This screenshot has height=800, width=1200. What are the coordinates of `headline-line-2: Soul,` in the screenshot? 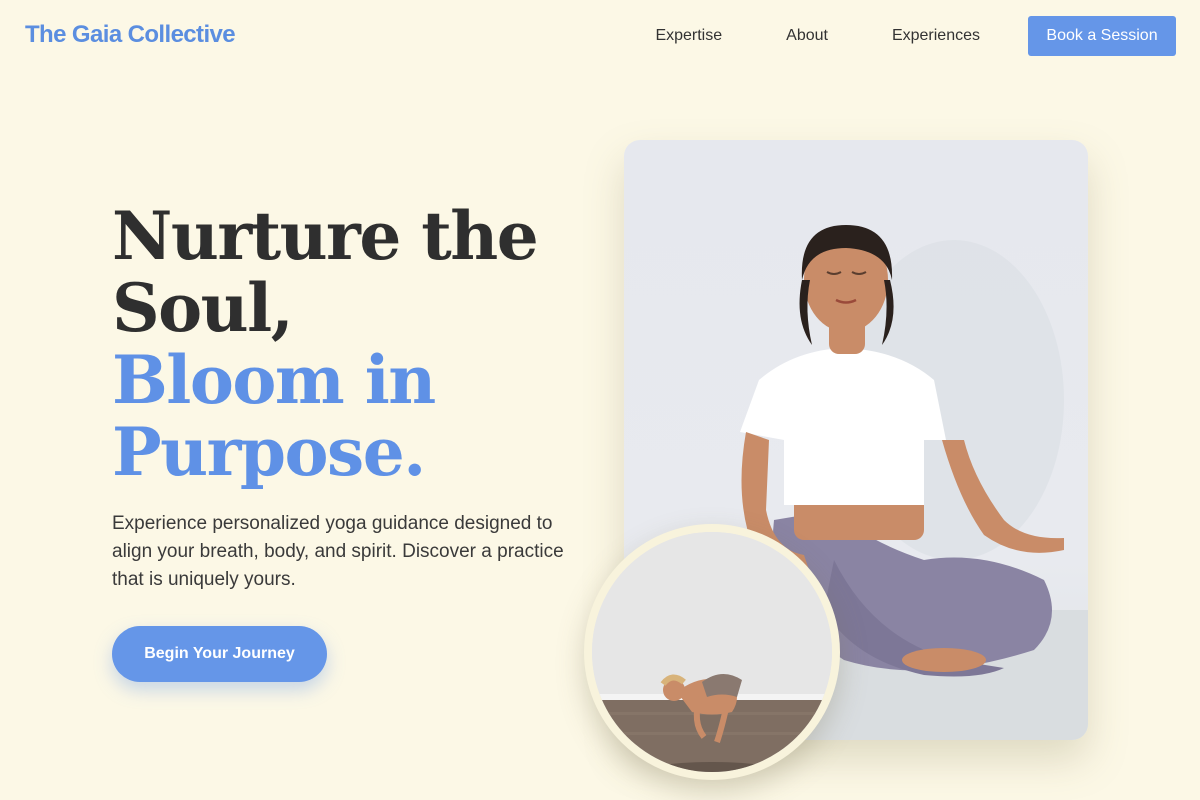 It's located at (203, 308).